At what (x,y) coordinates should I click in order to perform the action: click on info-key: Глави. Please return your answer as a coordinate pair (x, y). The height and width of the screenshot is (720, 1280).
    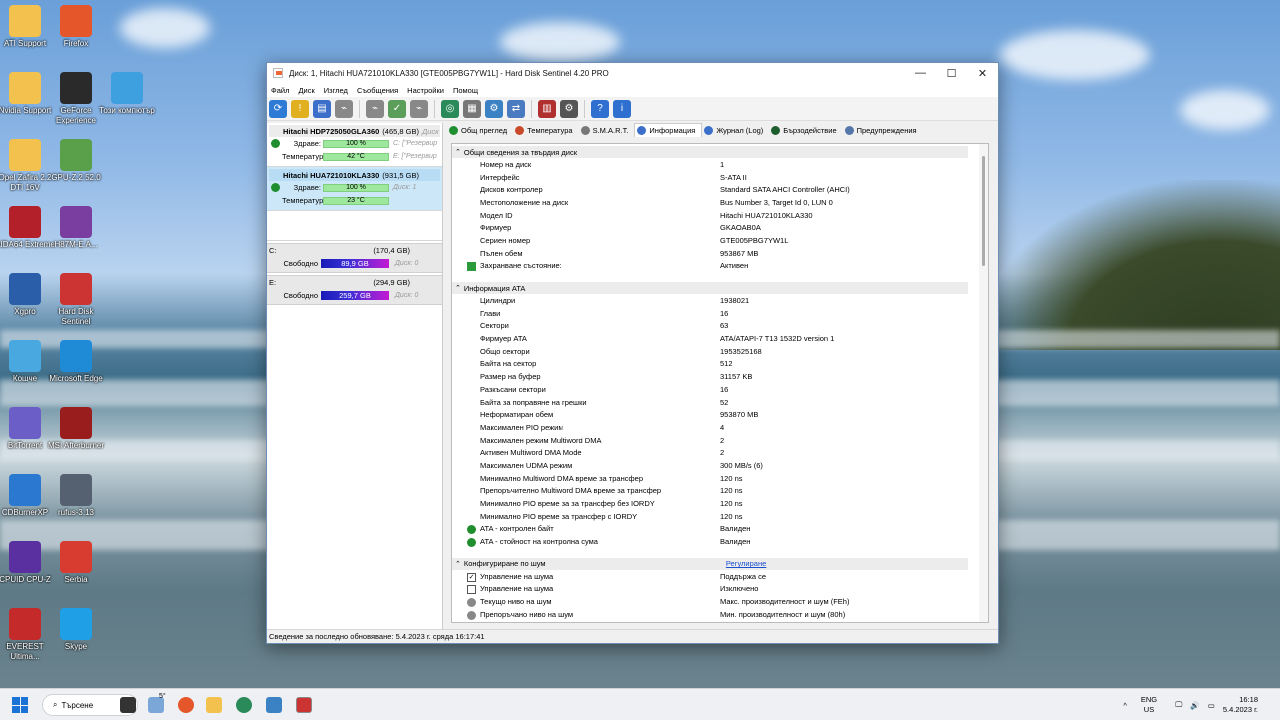
    Looking at the image, I should click on (490, 313).